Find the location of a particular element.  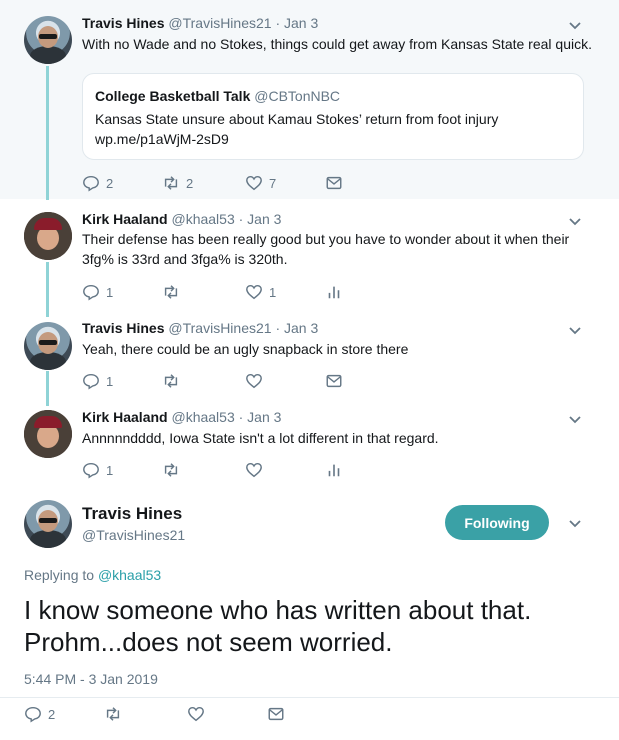

replying-to: Replying to @khaal53 is located at coordinates (92, 575).